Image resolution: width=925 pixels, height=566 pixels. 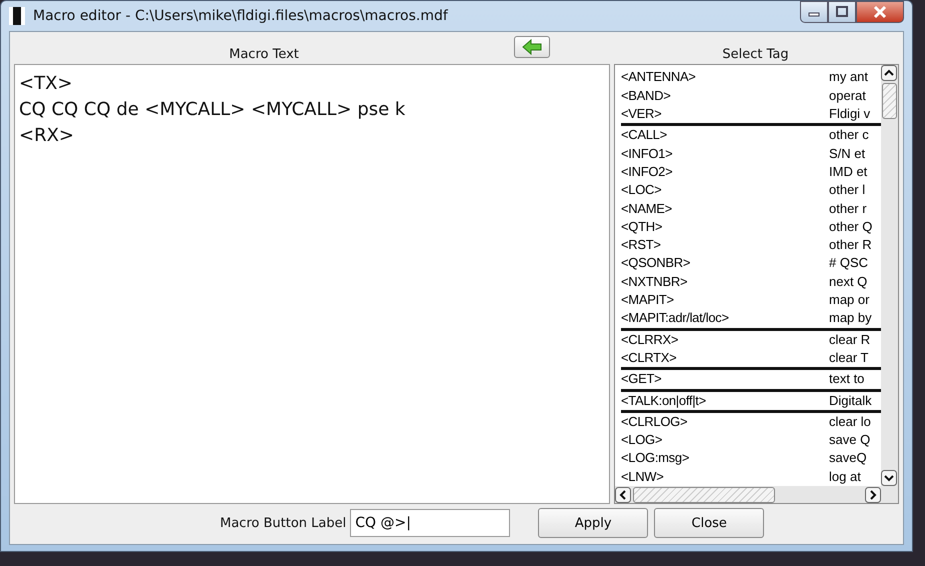 I want to click on tag-description: my ant, so click(x=855, y=77).